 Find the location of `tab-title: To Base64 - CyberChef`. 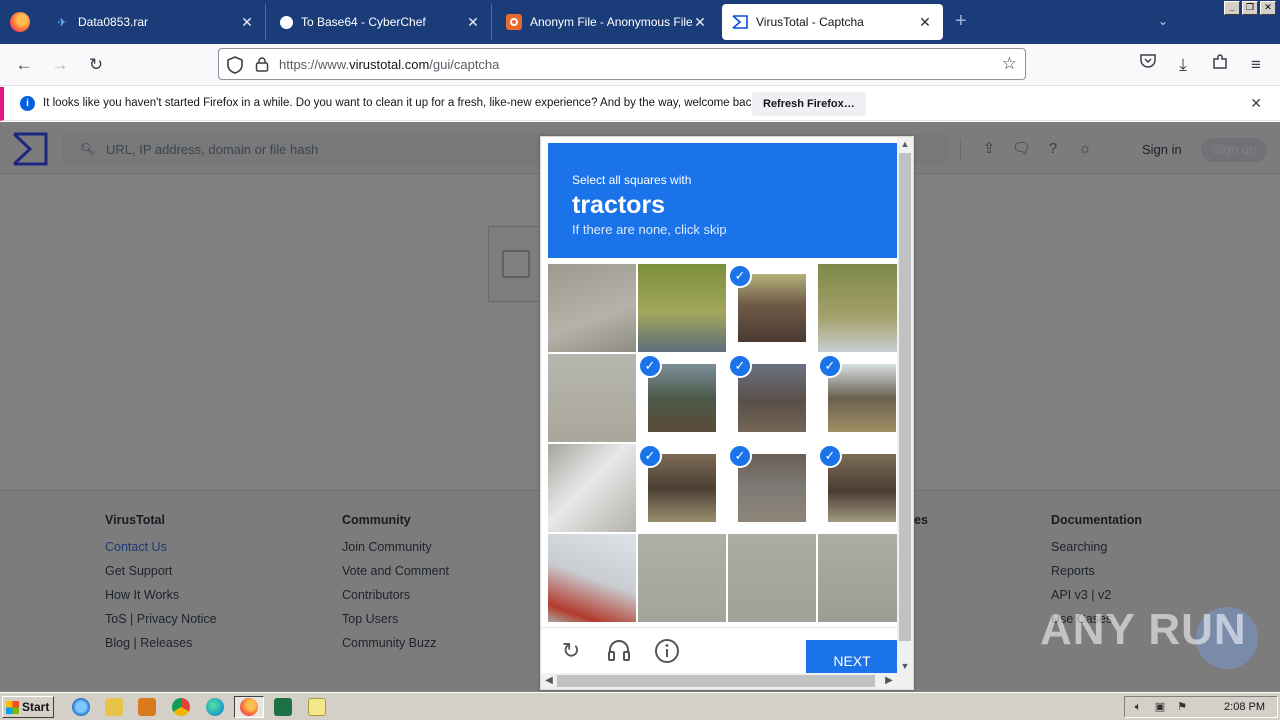

tab-title: To Base64 - CyberChef is located at coordinates (363, 22).